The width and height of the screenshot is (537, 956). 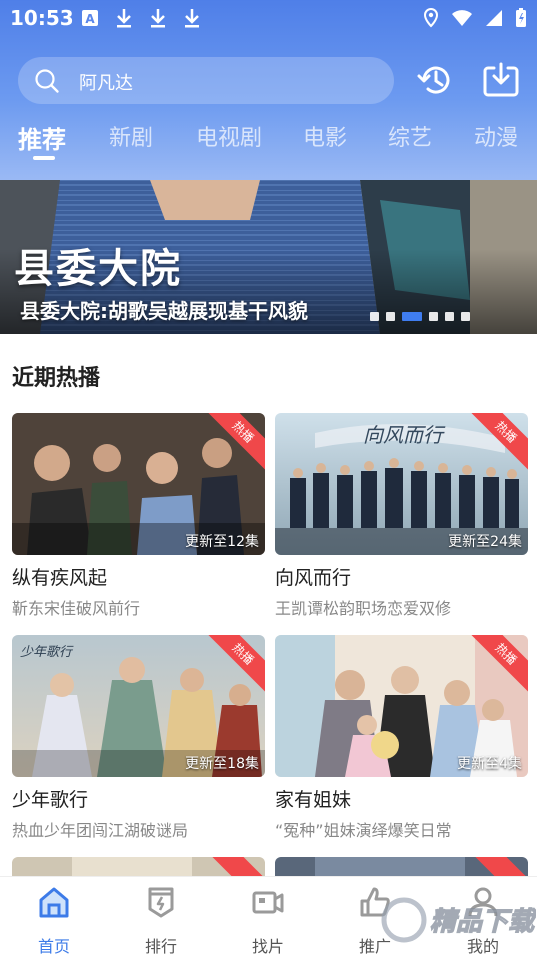 I want to click on download-button, so click(x=501, y=80).